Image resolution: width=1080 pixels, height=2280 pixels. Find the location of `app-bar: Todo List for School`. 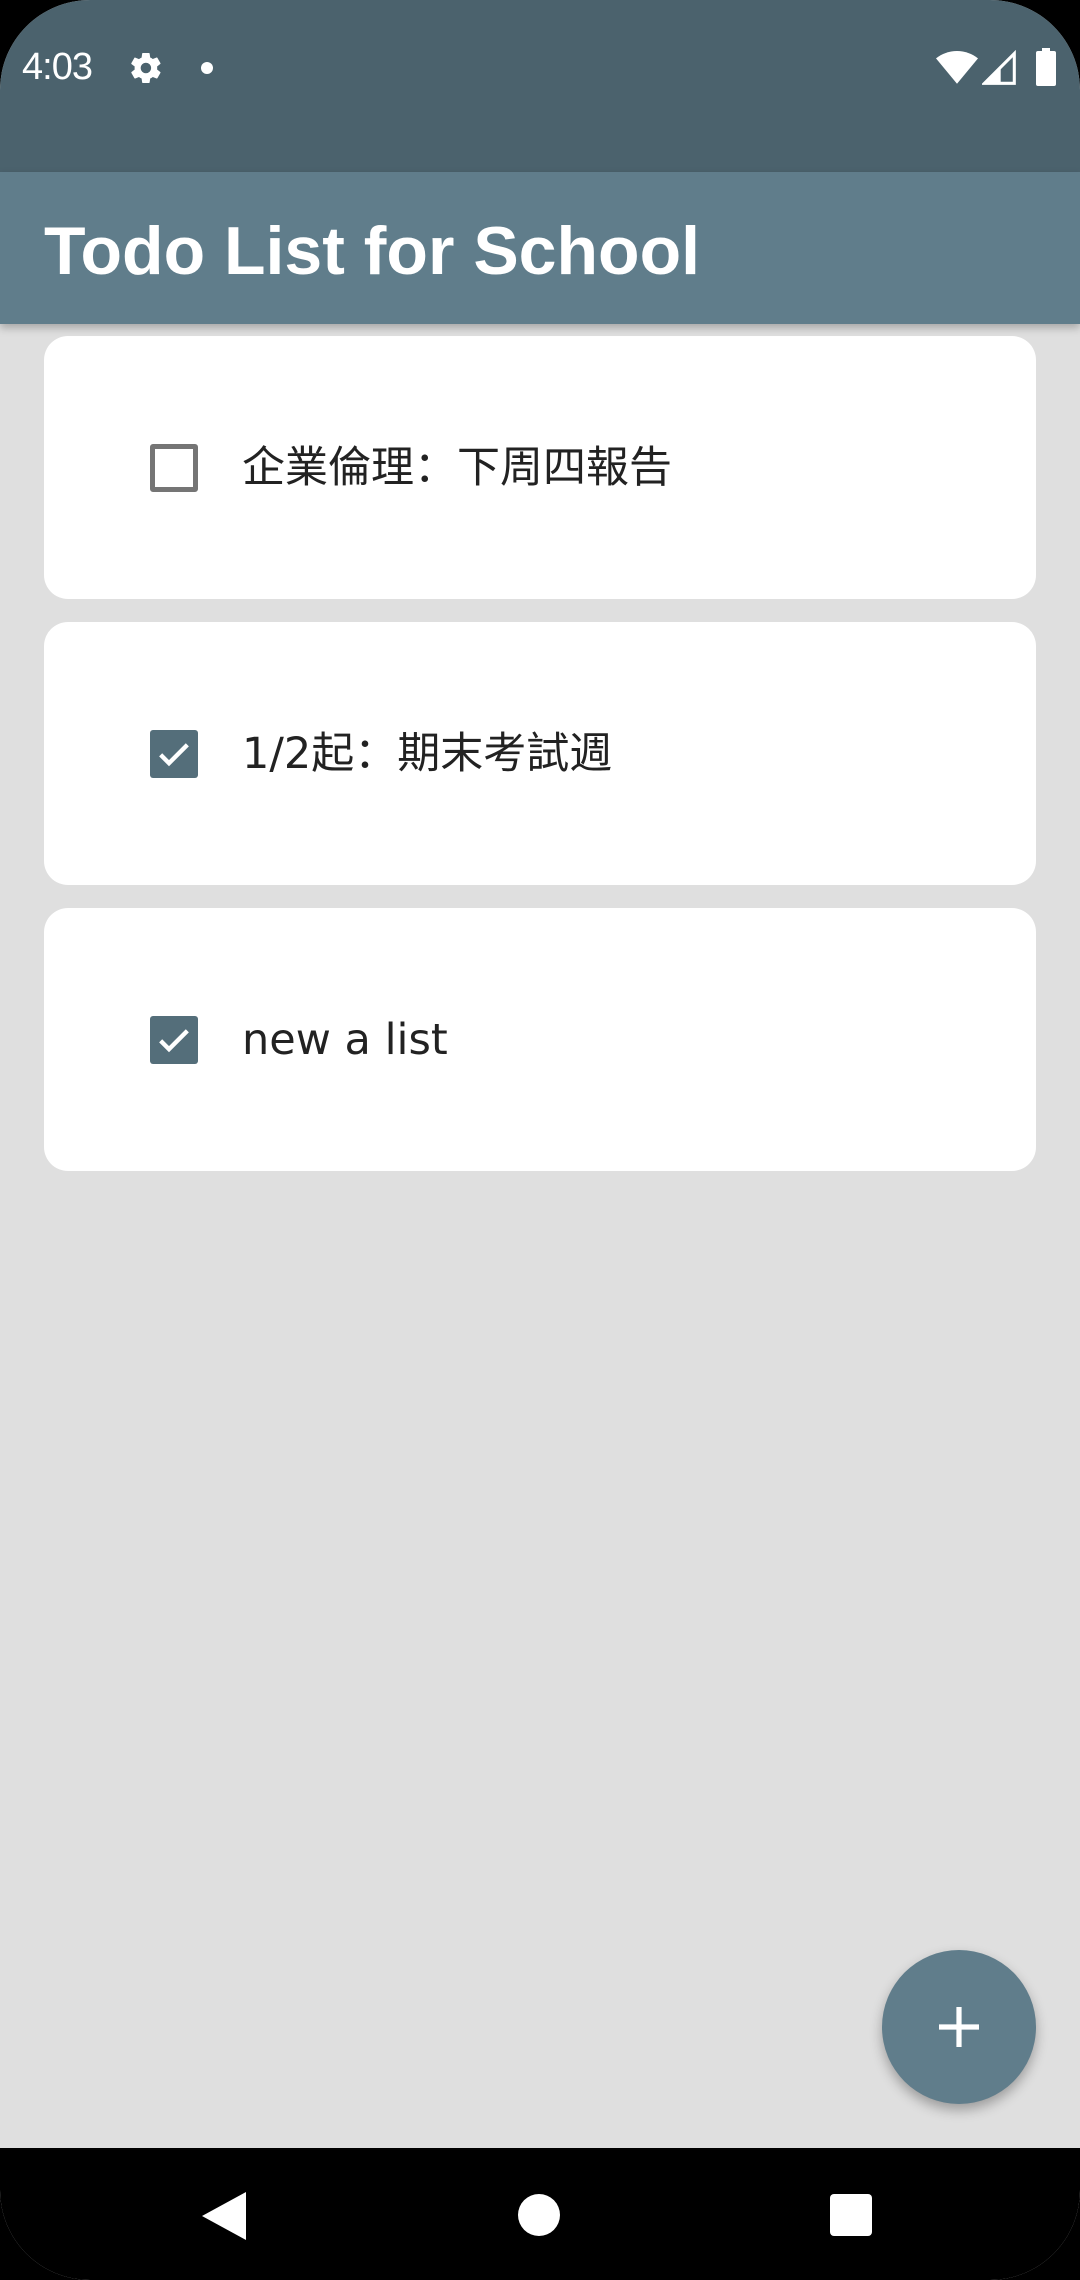

app-bar: Todo List for School is located at coordinates (540, 248).